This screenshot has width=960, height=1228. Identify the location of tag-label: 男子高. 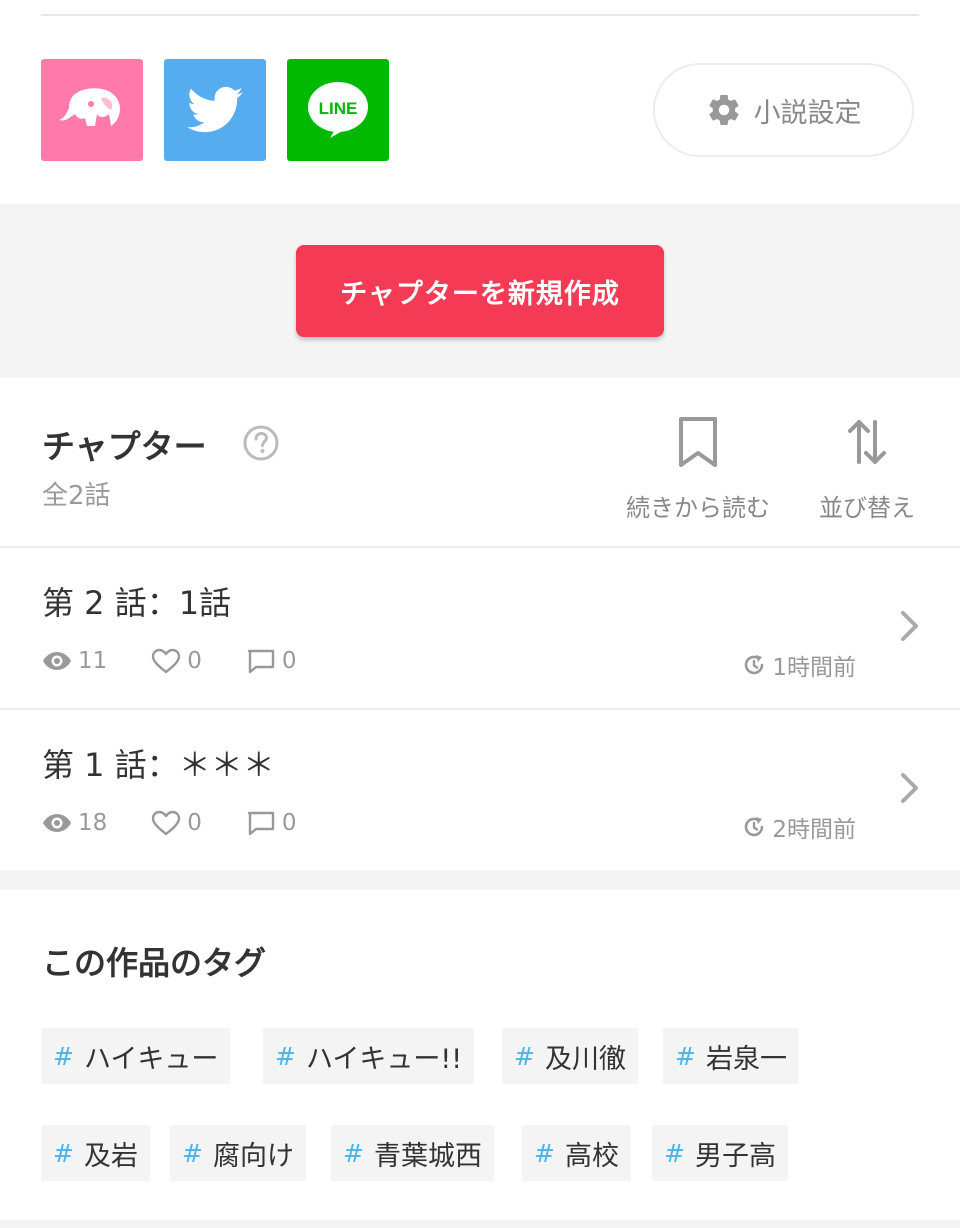
(735, 1156).